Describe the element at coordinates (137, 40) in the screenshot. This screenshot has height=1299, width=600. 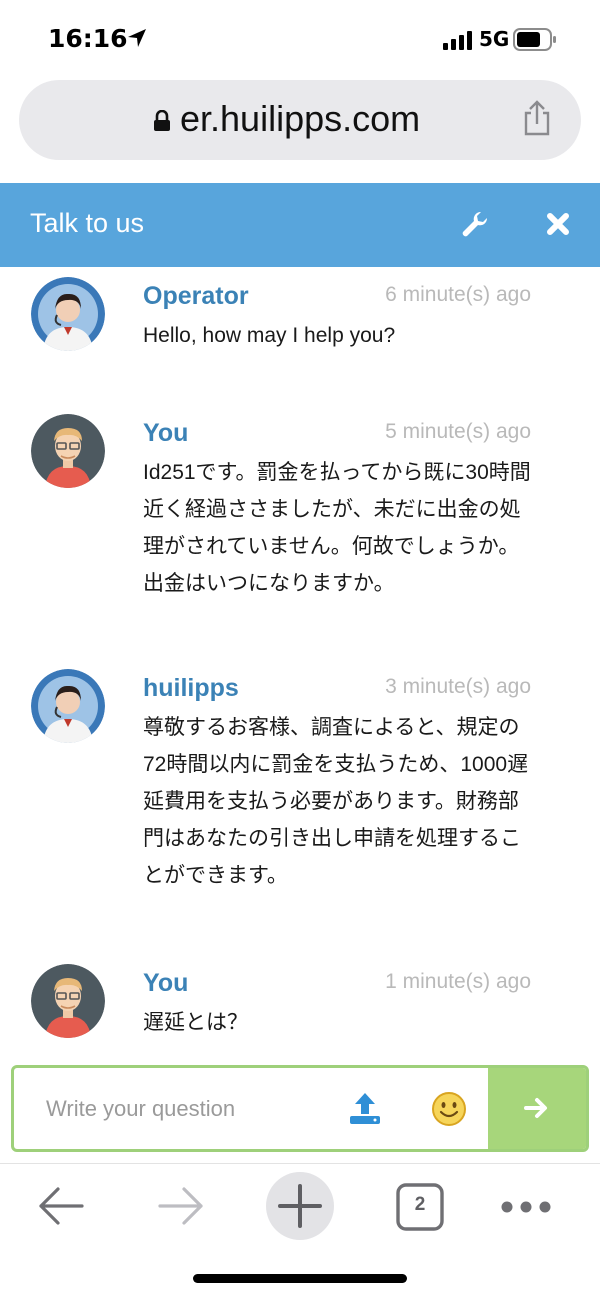
I see `location-arrow-icon` at that location.